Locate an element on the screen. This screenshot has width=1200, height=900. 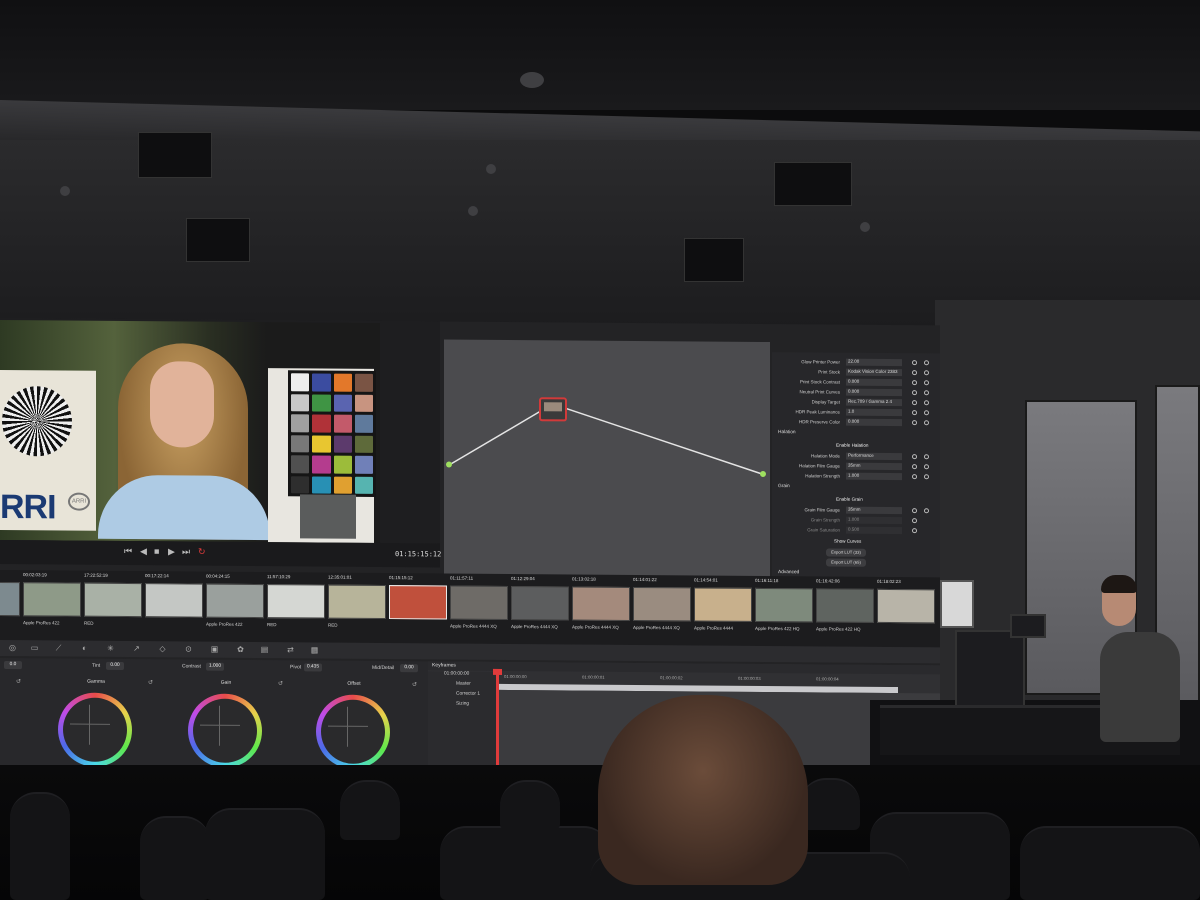
export-lut-33-button: Export LUT (33) is located at coordinates (846, 552).